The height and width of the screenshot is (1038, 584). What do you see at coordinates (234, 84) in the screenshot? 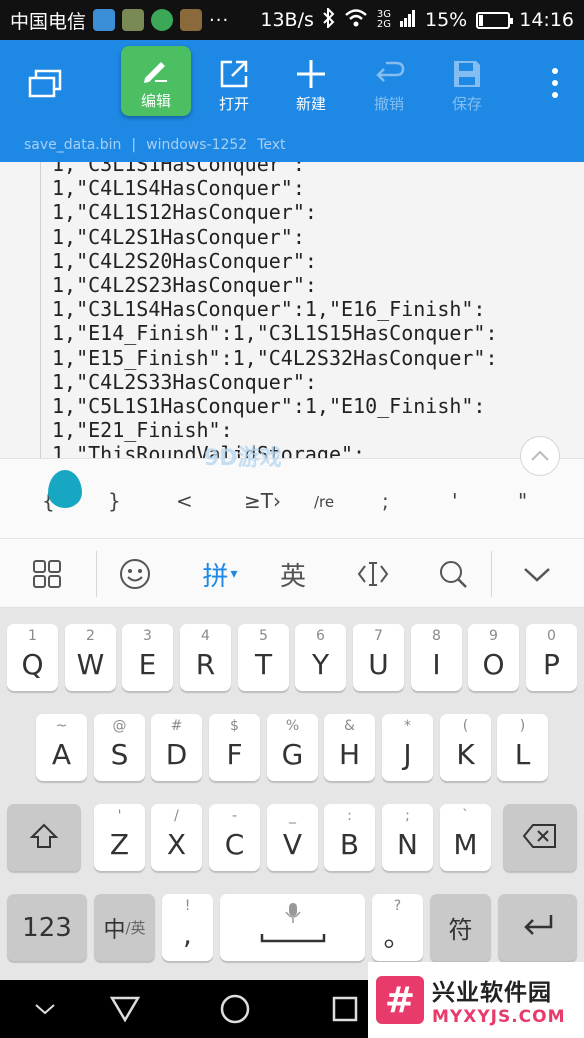
I see `open-button: 打开` at bounding box center [234, 84].